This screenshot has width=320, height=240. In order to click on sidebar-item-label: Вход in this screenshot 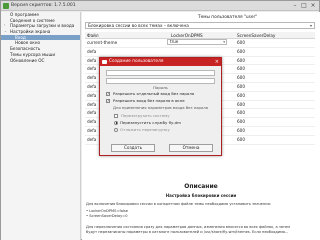, I will do `click(20, 37)`.